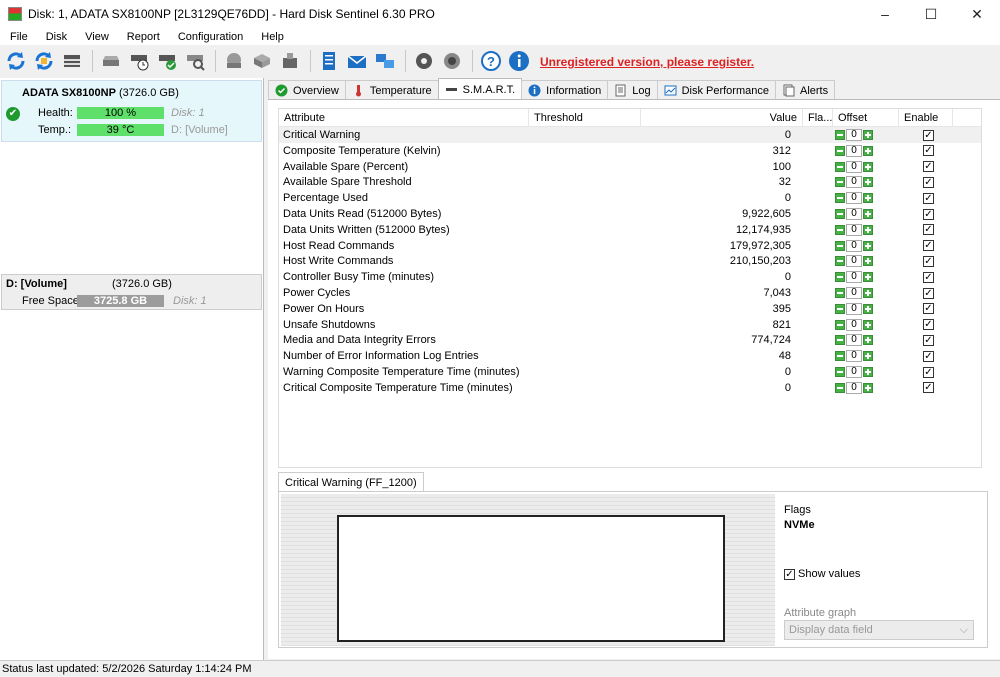 This screenshot has width=1000, height=677. Describe the element at coordinates (630, 167) in the screenshot. I see `table-row: Available Spare (Percent) 100 0 ✓` at that location.